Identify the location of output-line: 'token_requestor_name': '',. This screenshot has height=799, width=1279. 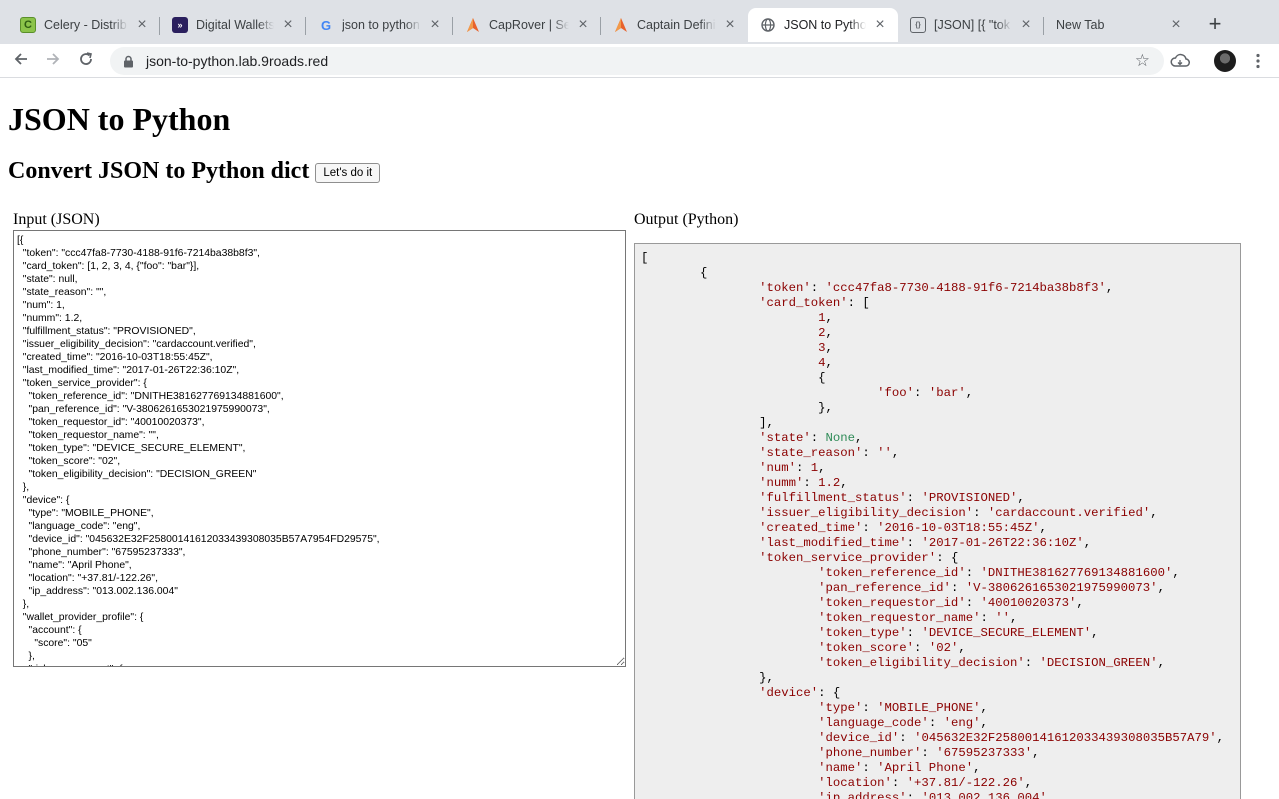
(918, 618).